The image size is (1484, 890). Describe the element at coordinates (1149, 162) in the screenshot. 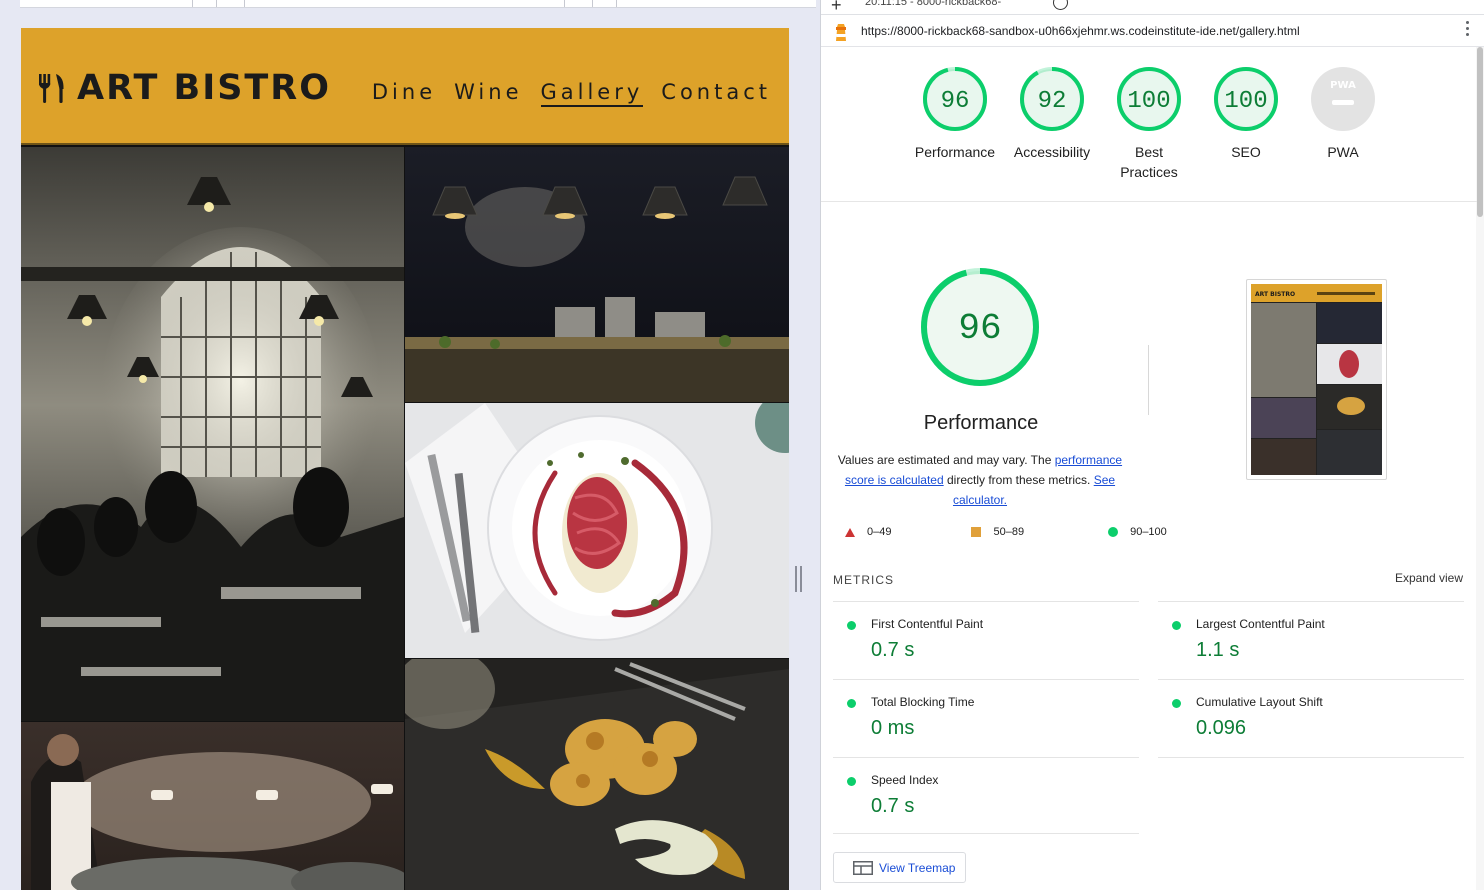

I see `gauge-label-best-practices: Best Practices` at that location.